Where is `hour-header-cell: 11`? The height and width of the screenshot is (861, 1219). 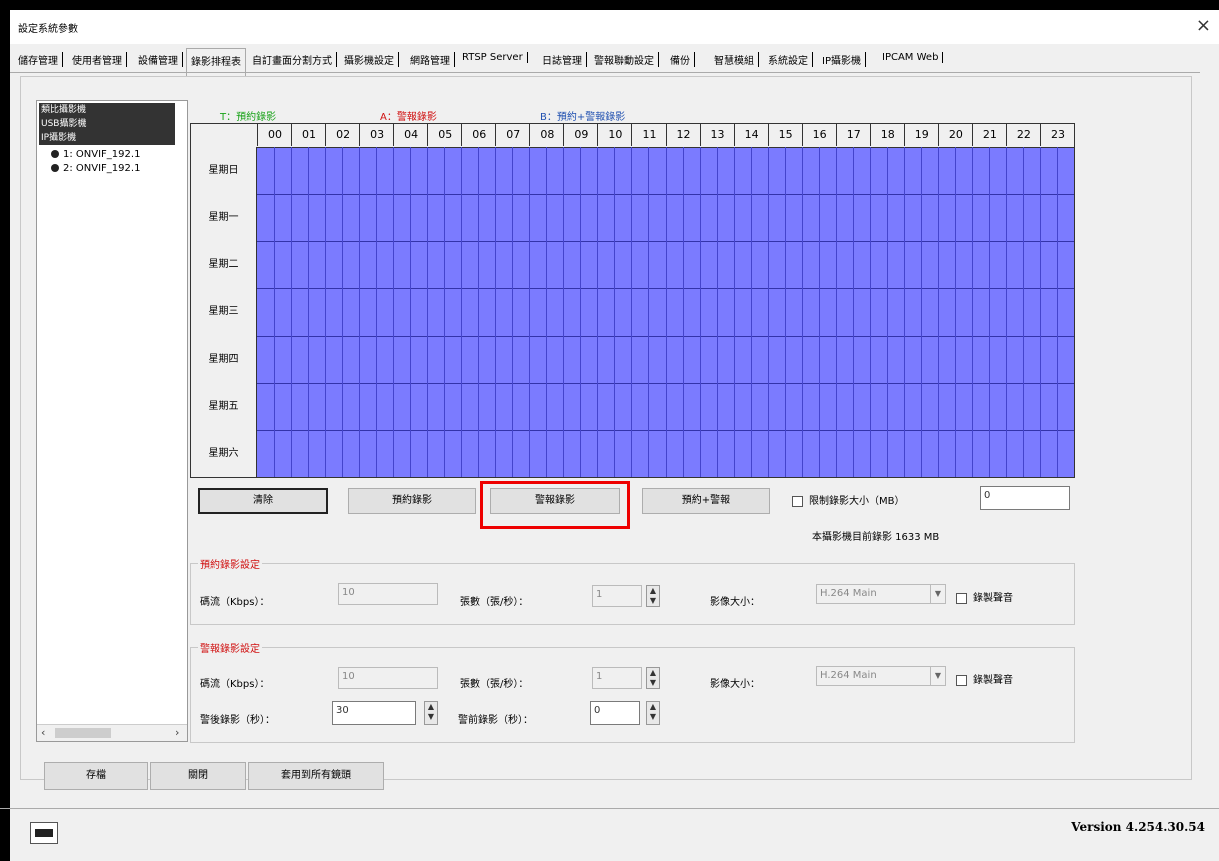 hour-header-cell: 11 is located at coordinates (648, 135).